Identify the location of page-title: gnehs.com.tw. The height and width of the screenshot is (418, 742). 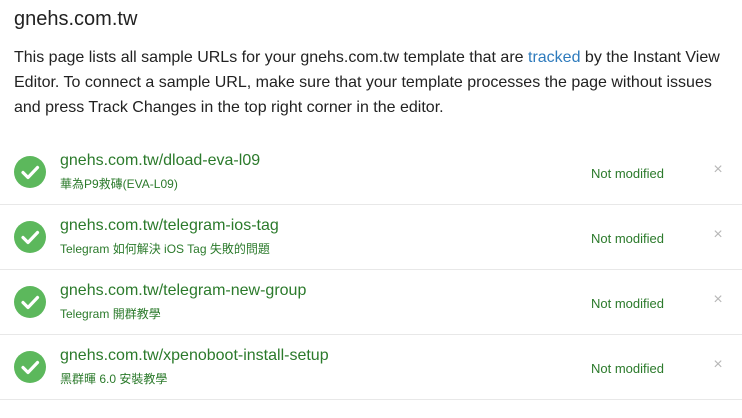
(76, 19).